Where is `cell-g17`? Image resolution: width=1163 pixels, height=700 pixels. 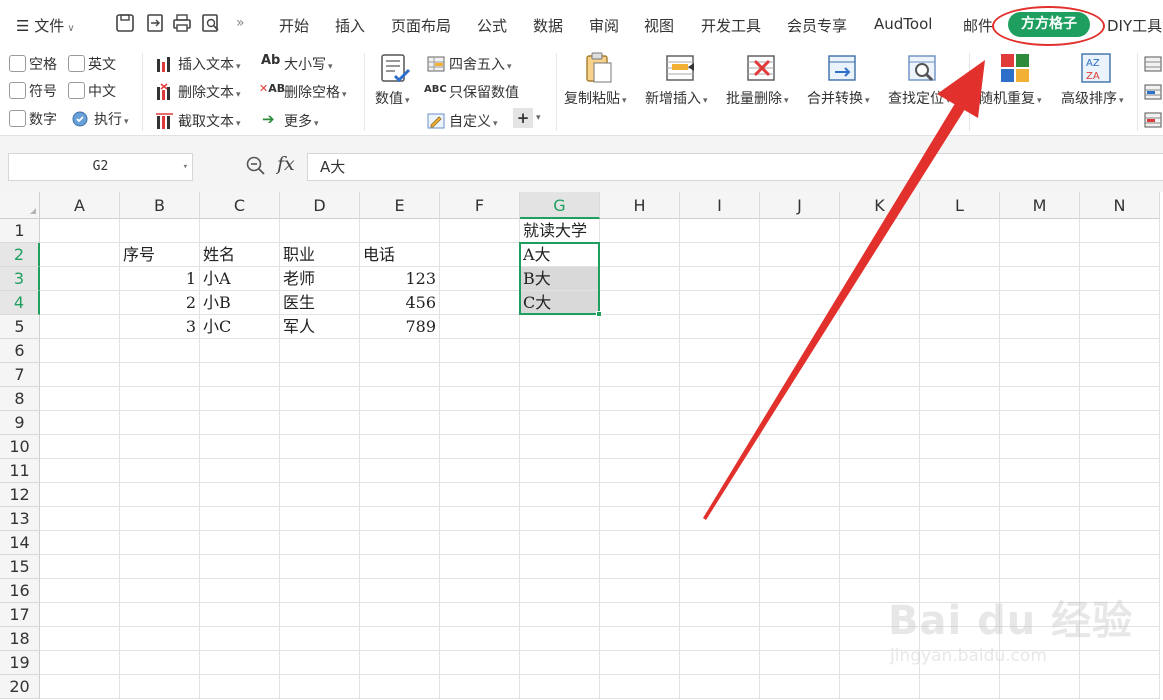 cell-g17 is located at coordinates (560, 615).